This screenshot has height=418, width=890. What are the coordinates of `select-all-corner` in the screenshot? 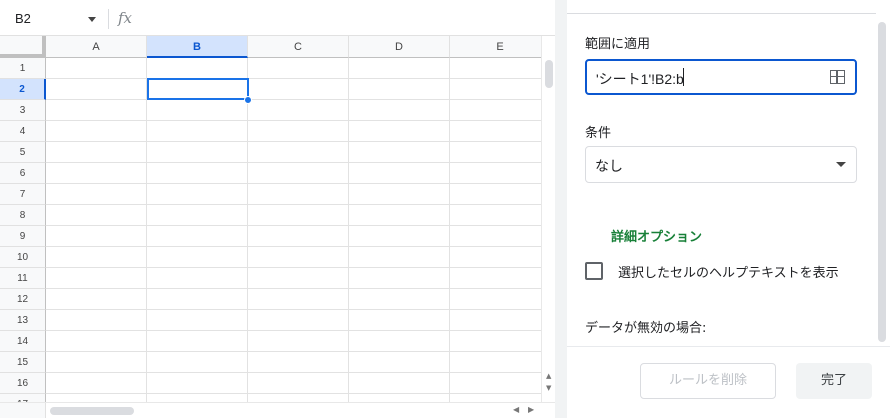 It's located at (23, 47).